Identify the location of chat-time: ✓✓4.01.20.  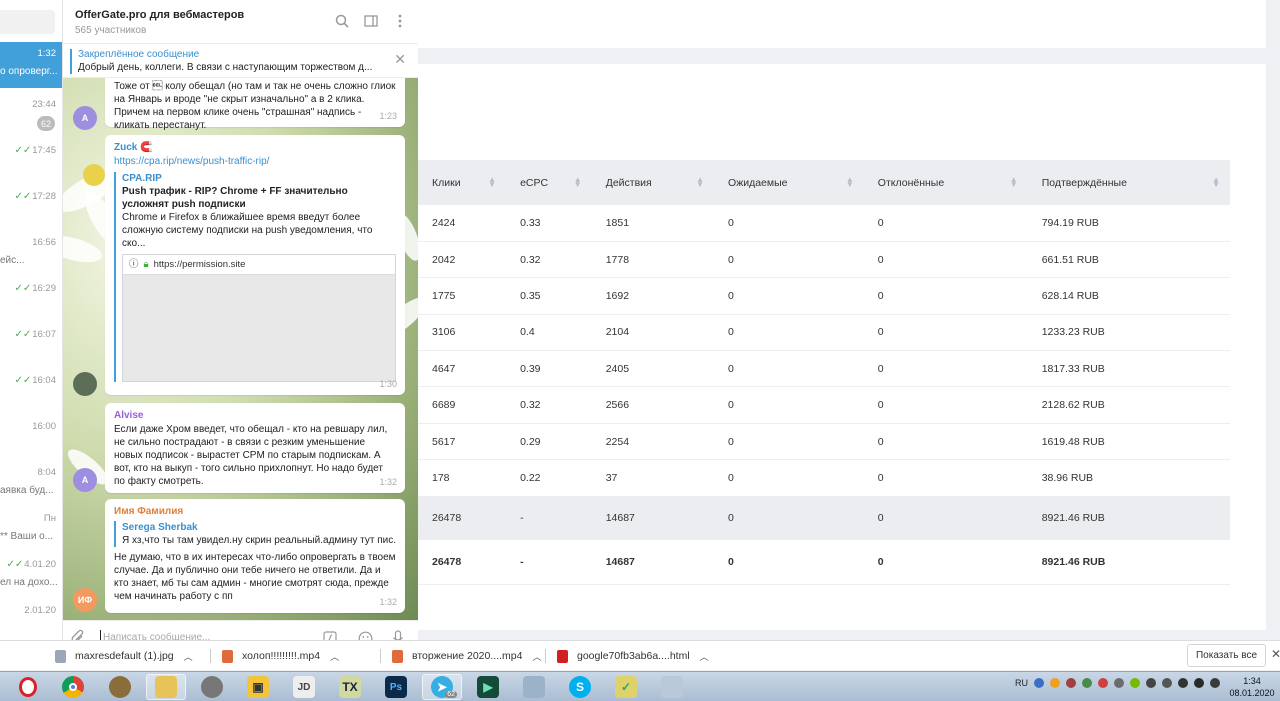
(31, 564).